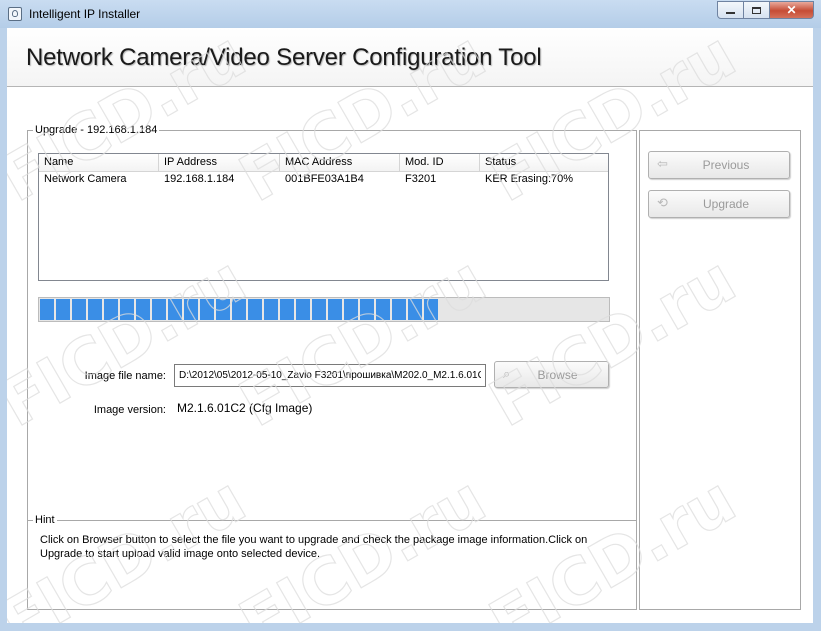 The image size is (821, 631). I want to click on caption-buttons: ✕, so click(765, 10).